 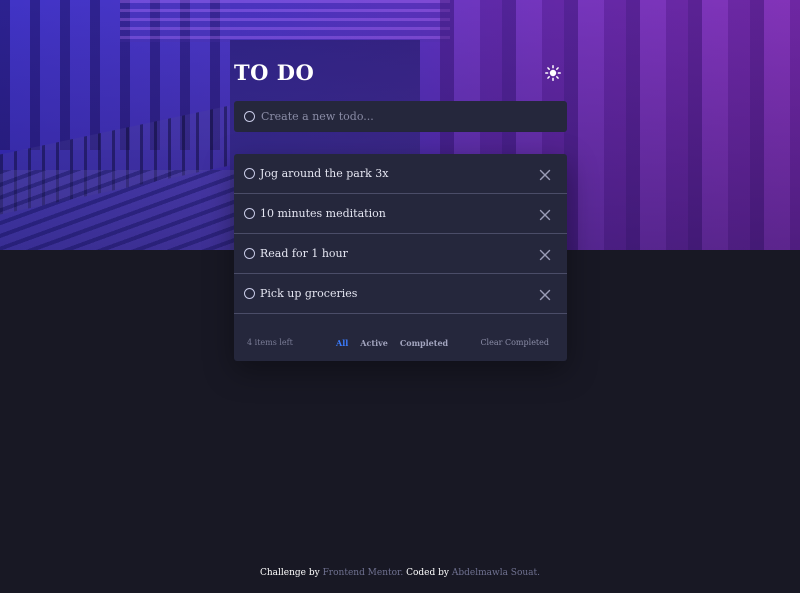 I want to click on app-header: TO DO, so click(x=400, y=75).